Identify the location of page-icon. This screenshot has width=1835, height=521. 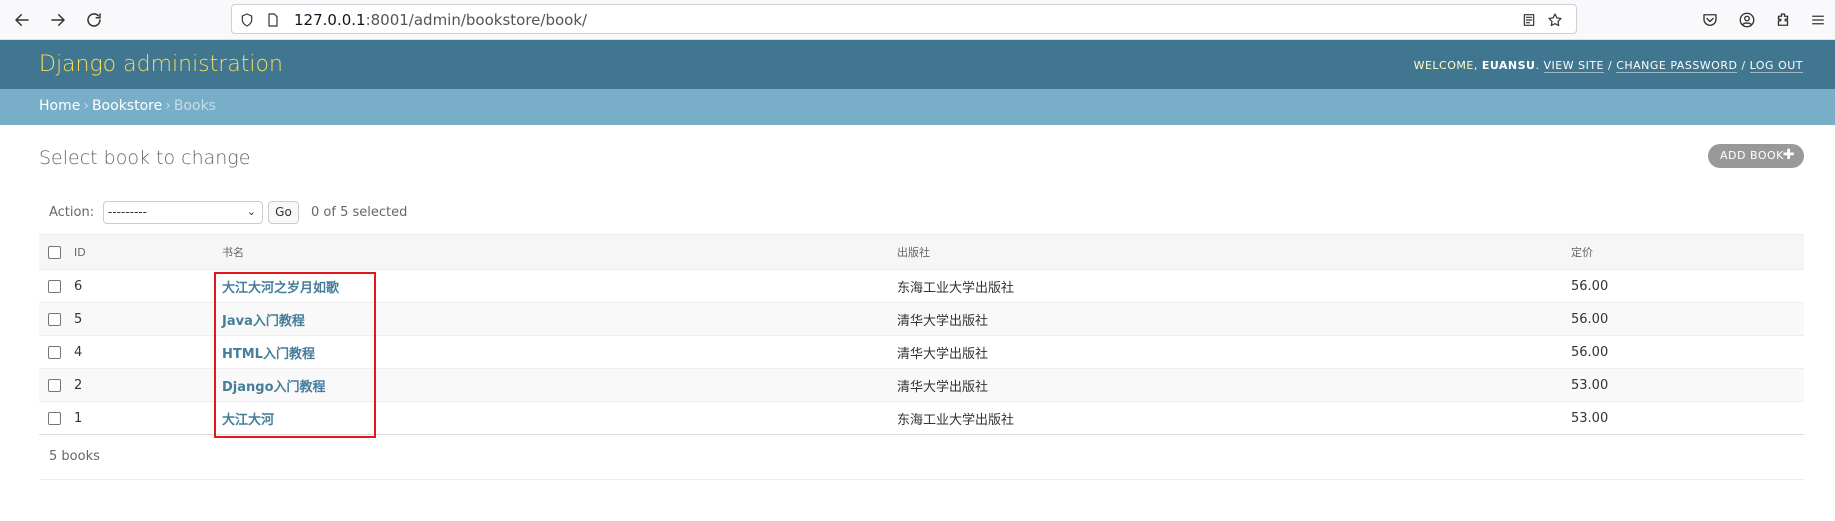
(273, 20).